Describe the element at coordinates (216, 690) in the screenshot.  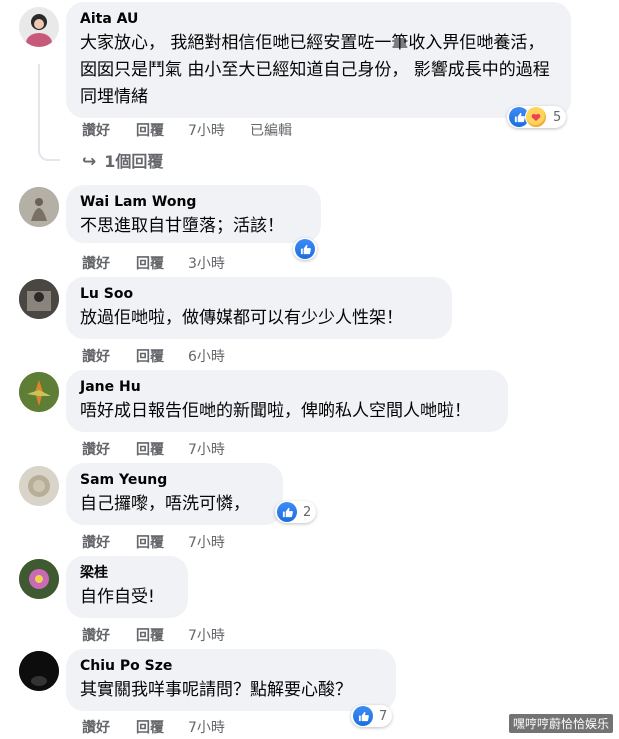
I see `comment-text: 其實關我咩事呢請問？點解要心酸？` at that location.